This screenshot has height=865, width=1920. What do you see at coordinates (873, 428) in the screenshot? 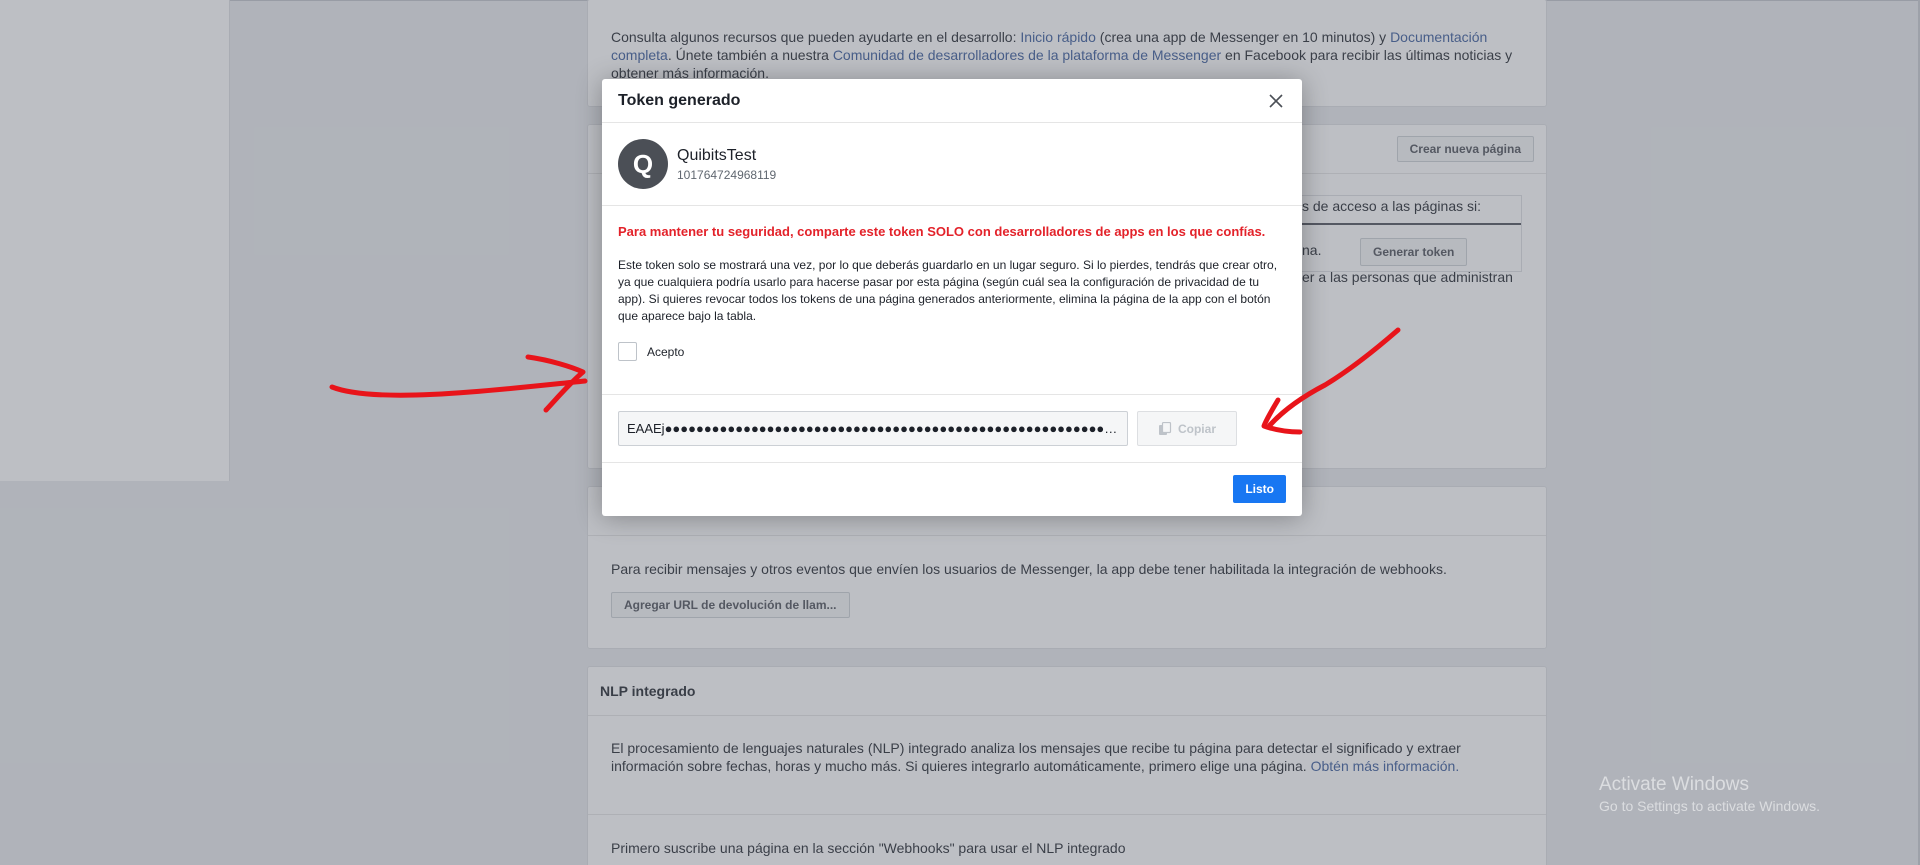
I see `token-field` at bounding box center [873, 428].